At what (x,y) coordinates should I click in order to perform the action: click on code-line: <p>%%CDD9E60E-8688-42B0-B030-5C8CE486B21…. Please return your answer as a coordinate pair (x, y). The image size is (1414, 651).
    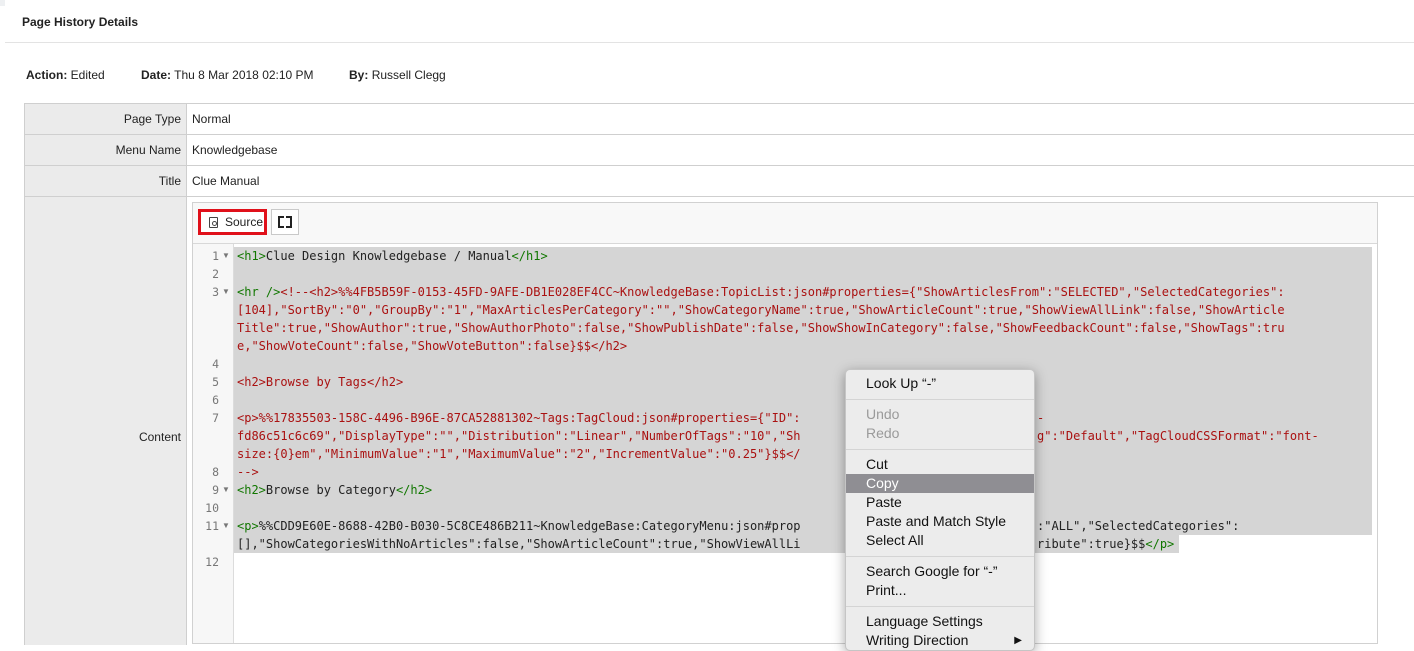
    Looking at the image, I should click on (519, 526).